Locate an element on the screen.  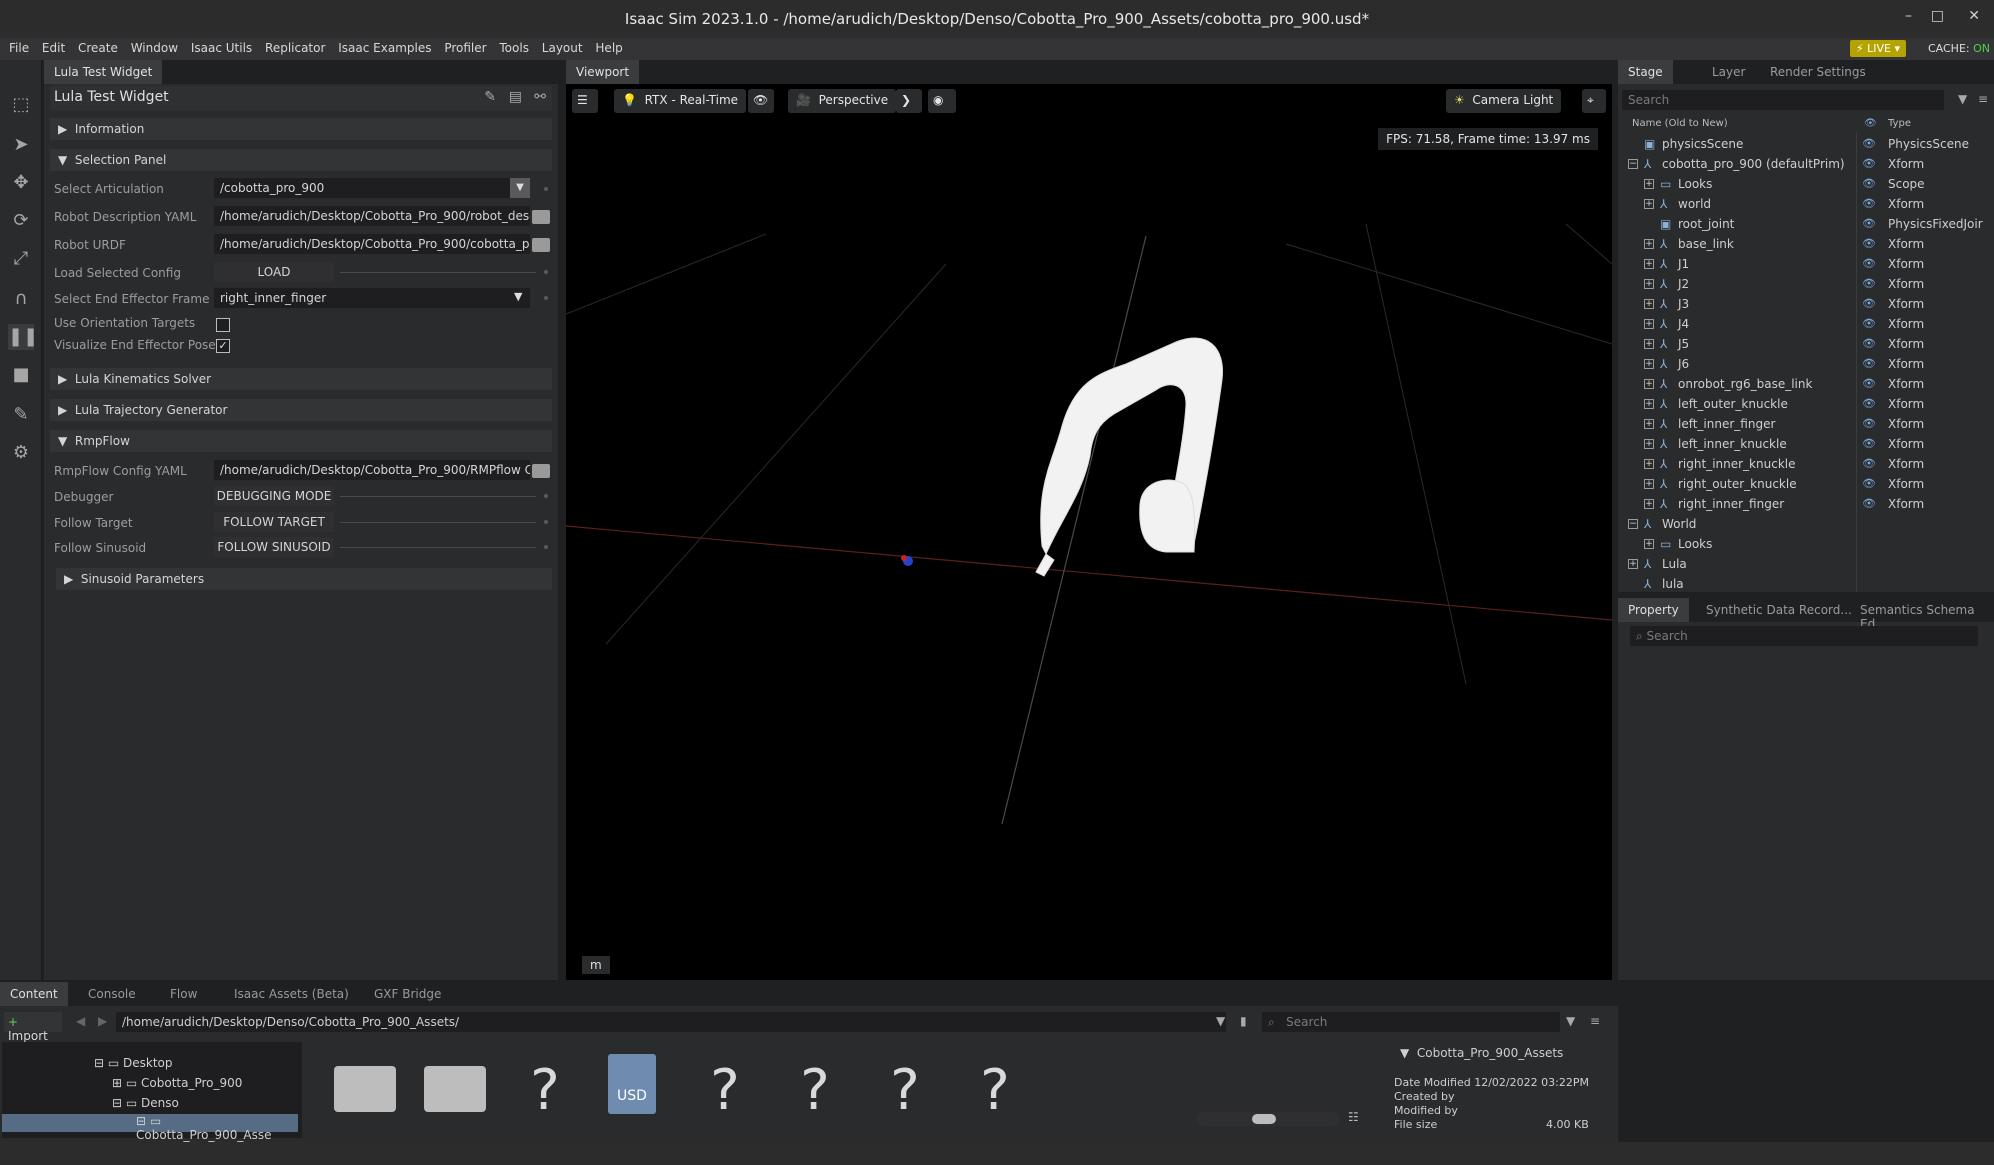
import-button: + Import is located at coordinates (33, 1027).